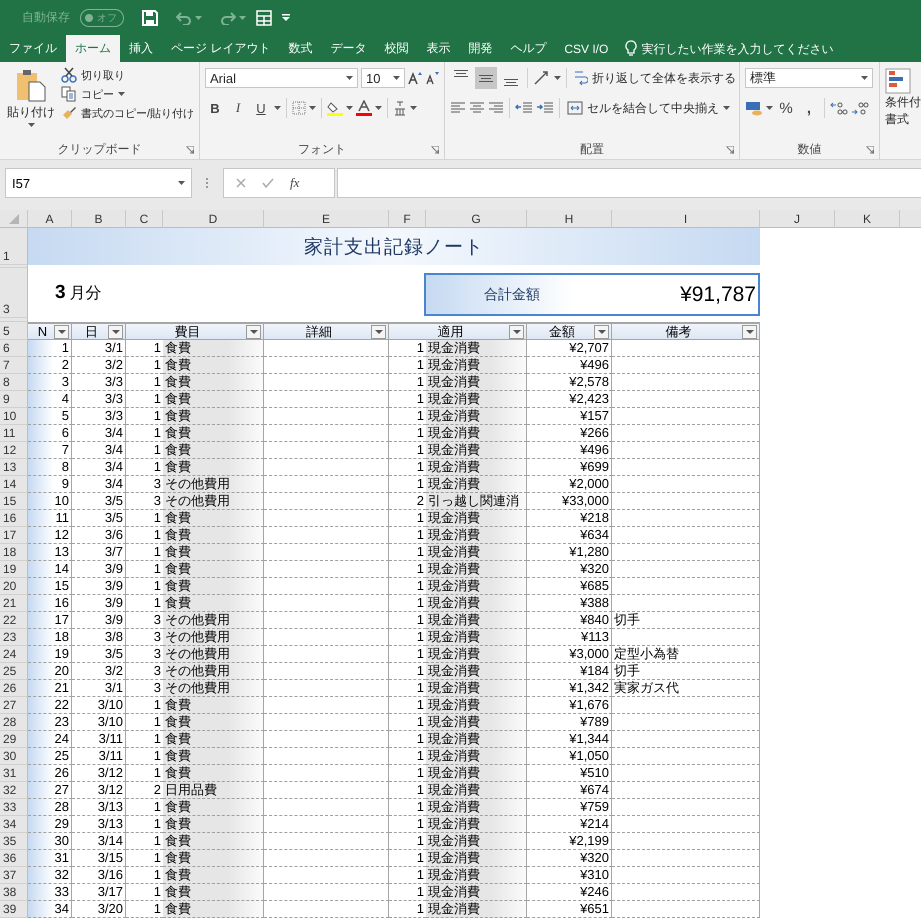 This screenshot has width=921, height=920. Describe the element at coordinates (14, 399) in the screenshot. I see `row-number: 9` at that location.